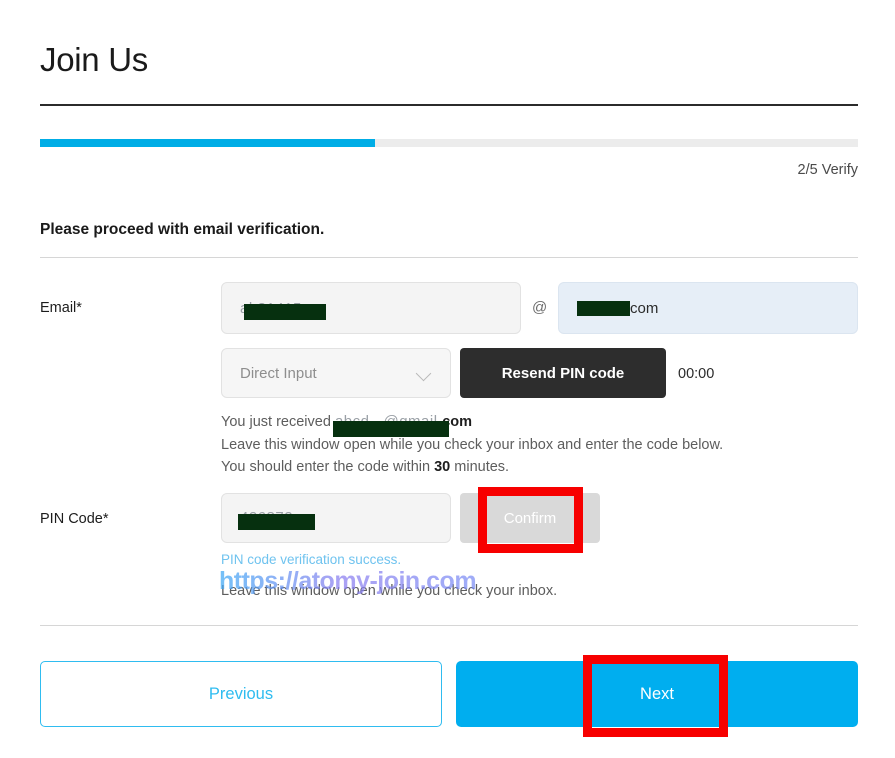 Image resolution: width=895 pixels, height=758 pixels. What do you see at coordinates (182, 229) in the screenshot?
I see `instruction-text: Please proceed with email verification.` at bounding box center [182, 229].